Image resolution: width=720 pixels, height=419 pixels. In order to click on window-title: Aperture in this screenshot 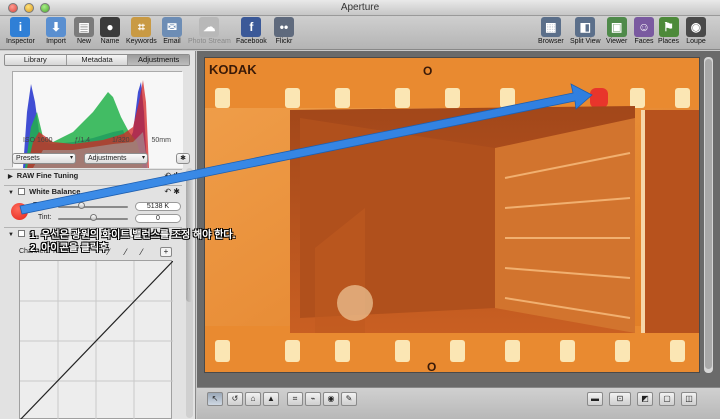, I will do `click(360, 7)`.